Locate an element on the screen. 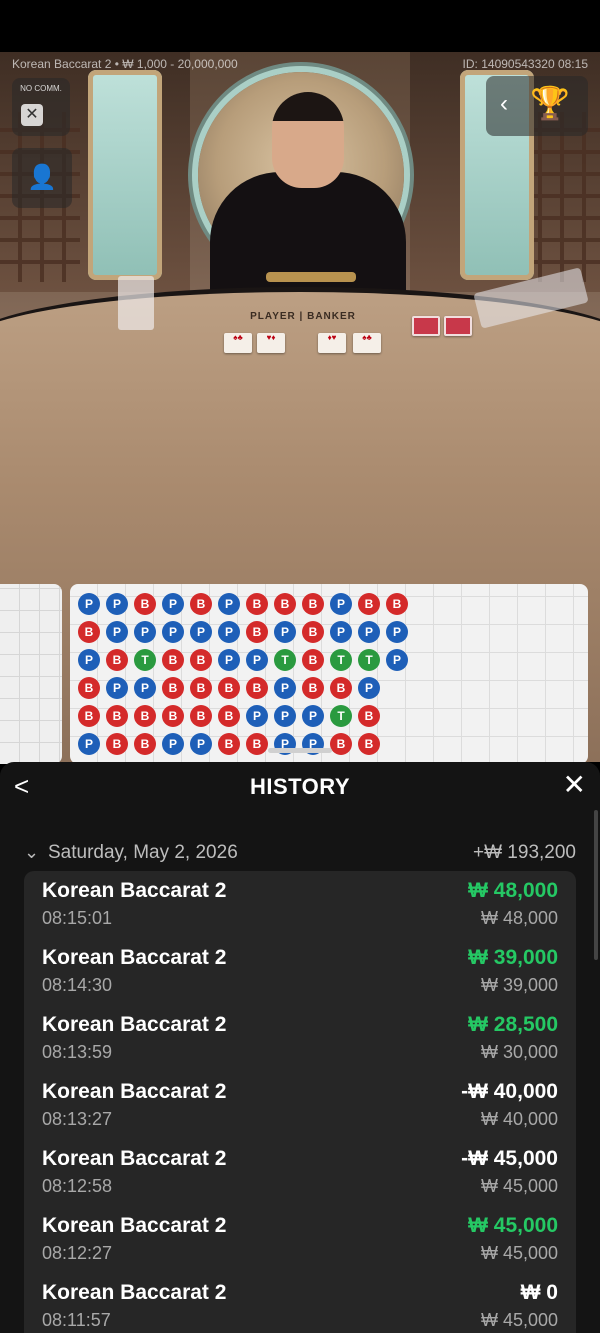 The height and width of the screenshot is (1333, 600). player-card: ♠♣ is located at coordinates (238, 343).